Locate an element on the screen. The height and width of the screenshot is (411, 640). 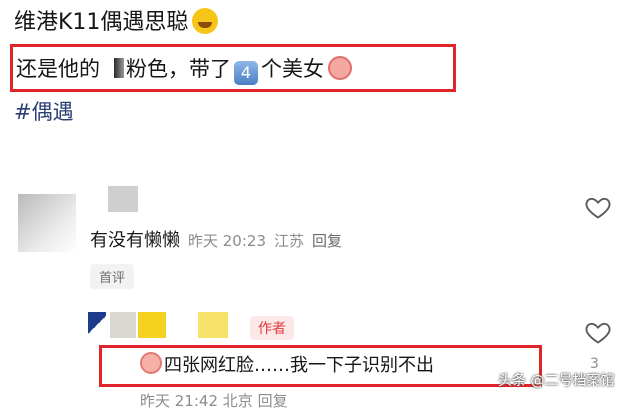
author-badge: 作者 is located at coordinates (272, 328).